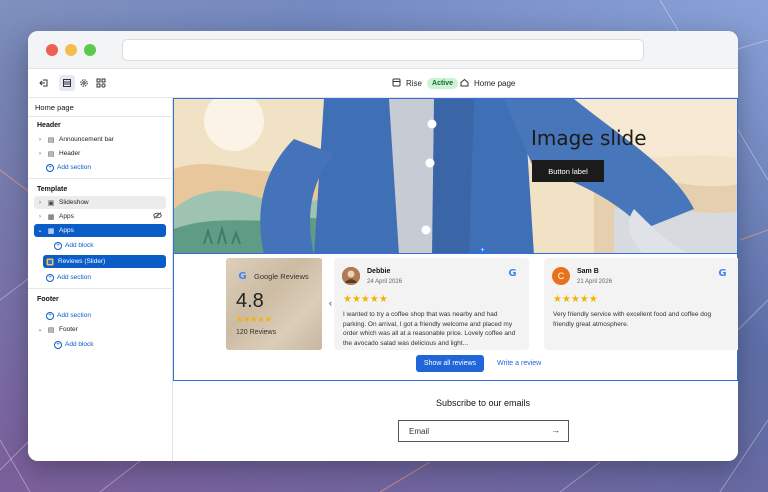 The image size is (768, 492). I want to click on footer-add-section-button: + Add section, so click(68, 315).